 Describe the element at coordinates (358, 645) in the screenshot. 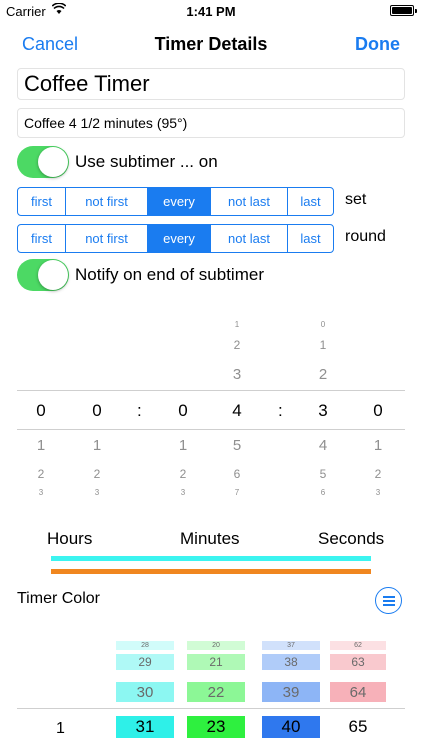

I see `color-value: 62` at that location.